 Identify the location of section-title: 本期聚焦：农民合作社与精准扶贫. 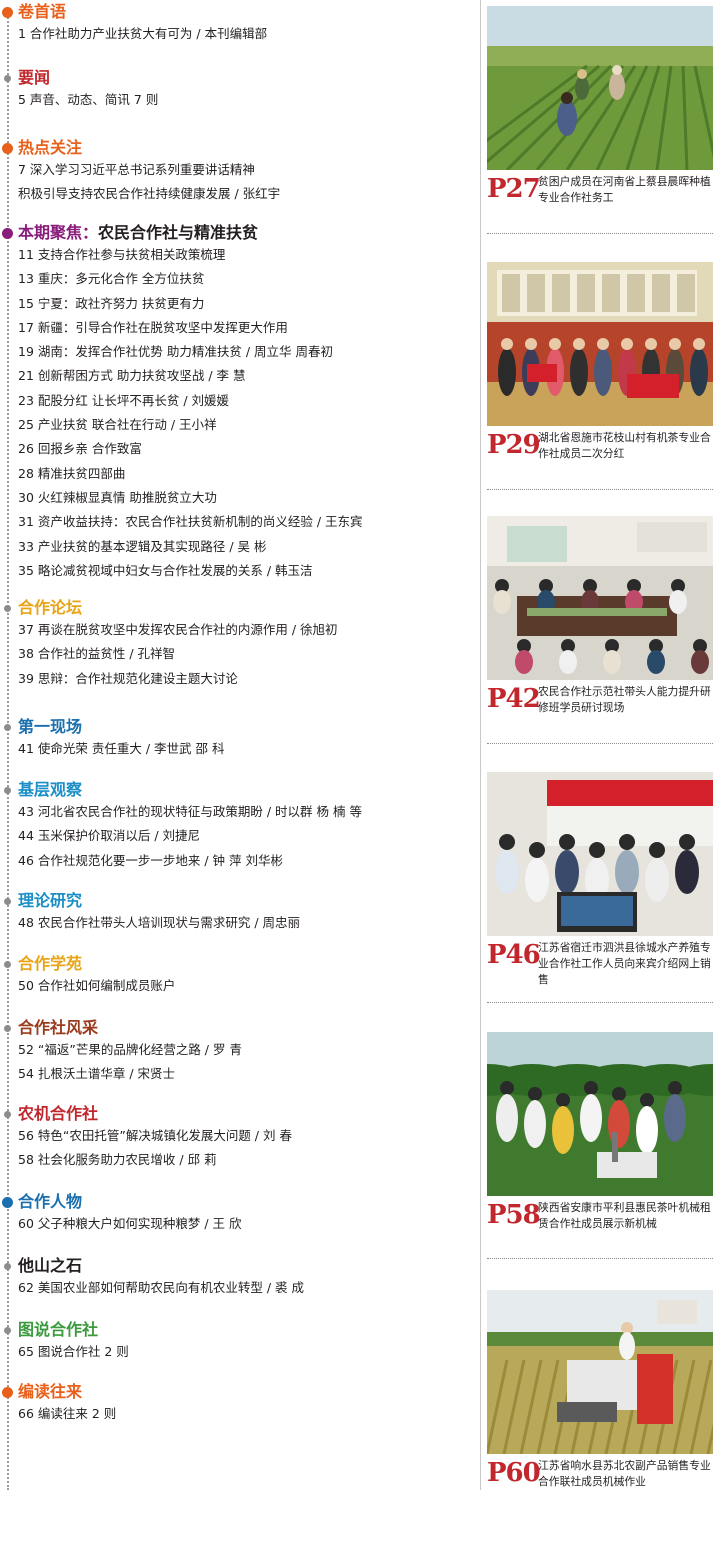
(138, 233).